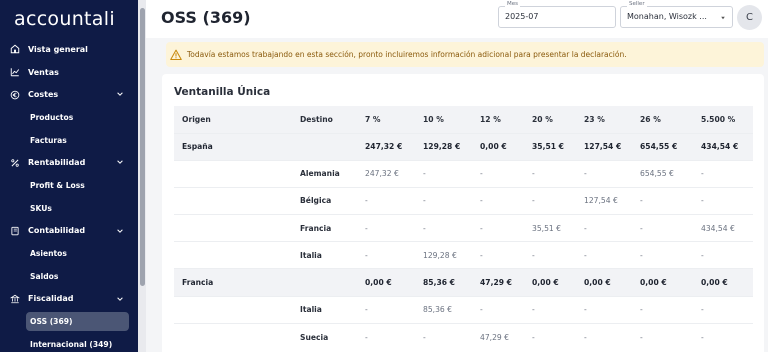 The height and width of the screenshot is (352, 768). I want to click on bank-icon, so click(15, 299).